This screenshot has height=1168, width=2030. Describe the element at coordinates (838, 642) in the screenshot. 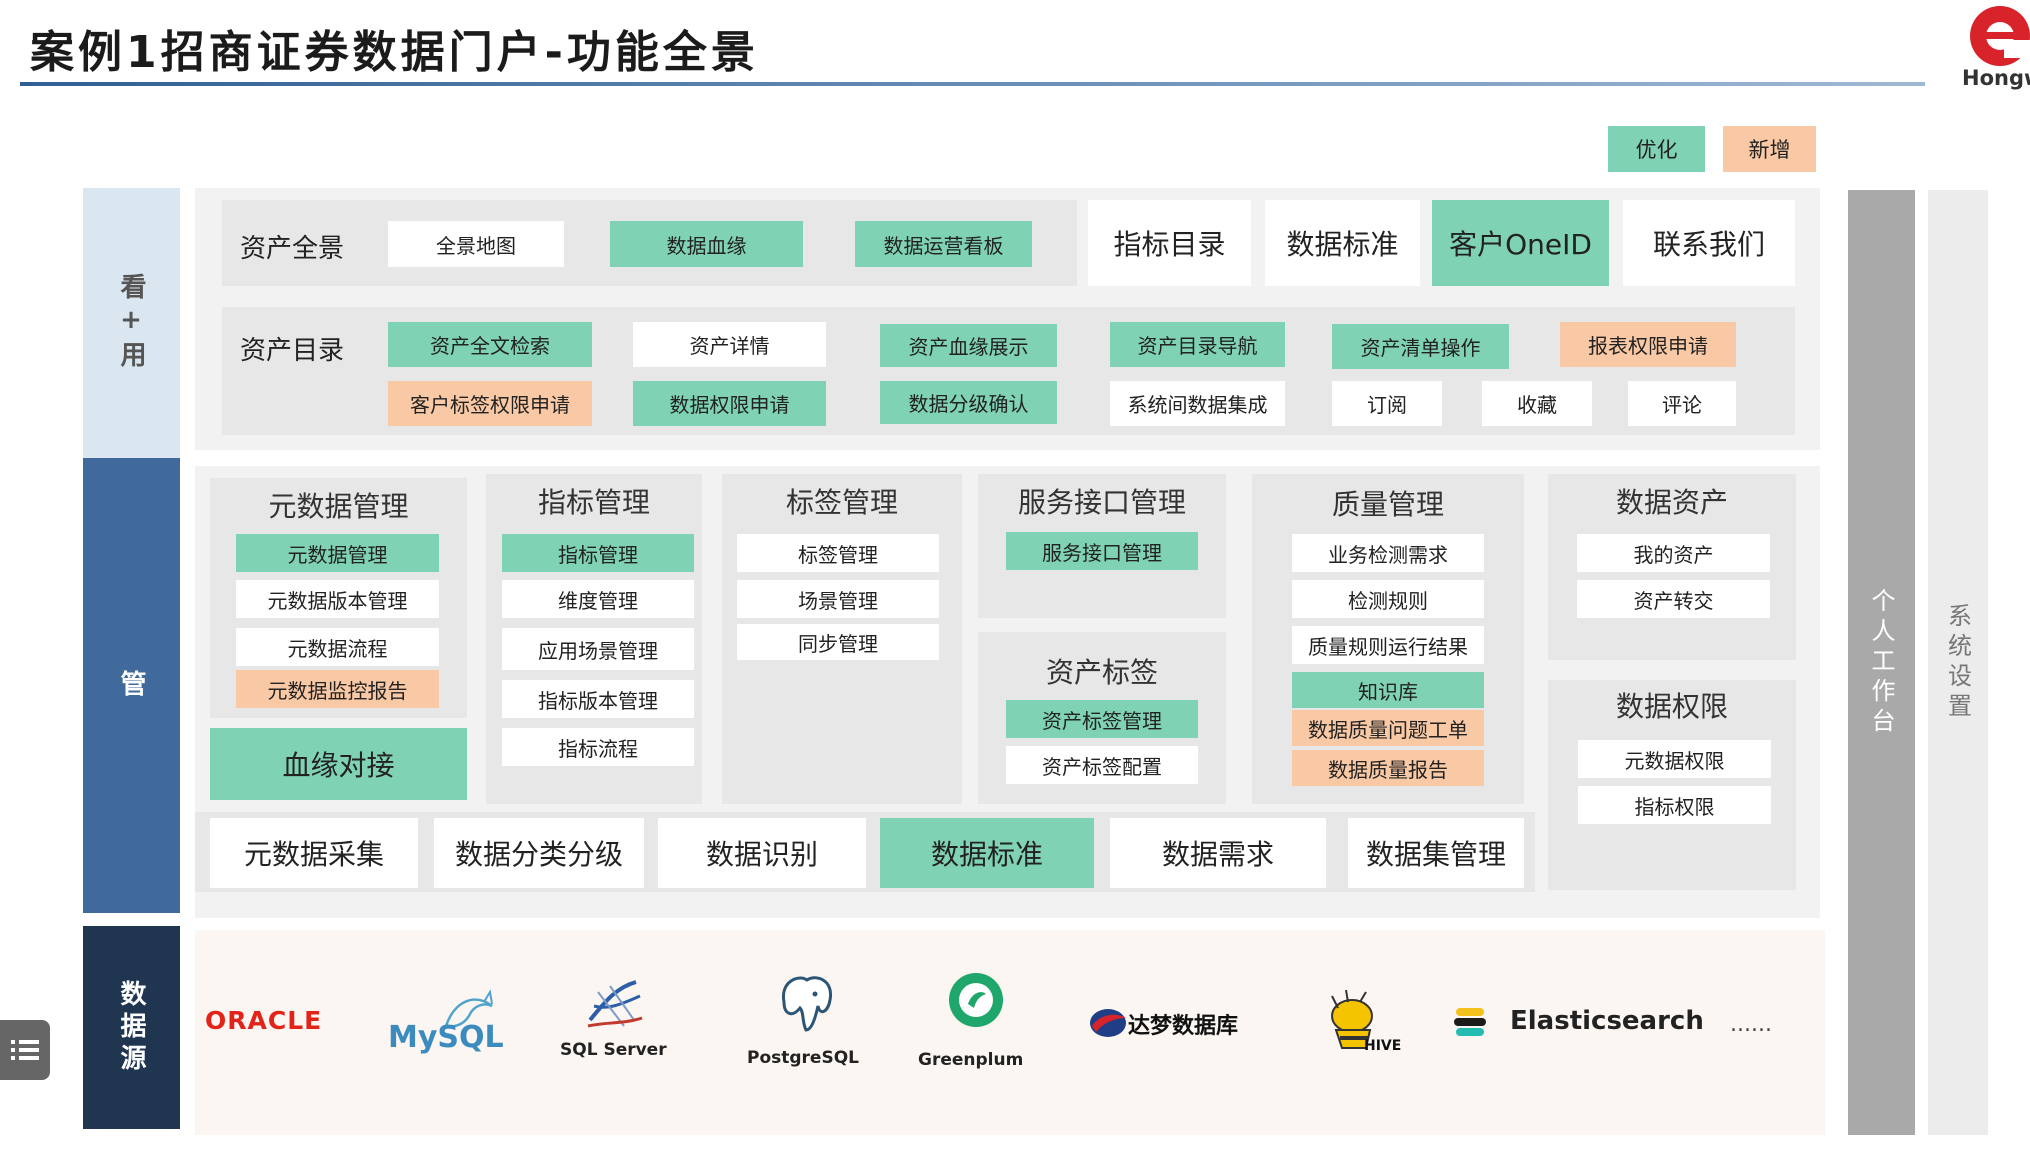

I see `tag-sync: 同步管理` at that location.